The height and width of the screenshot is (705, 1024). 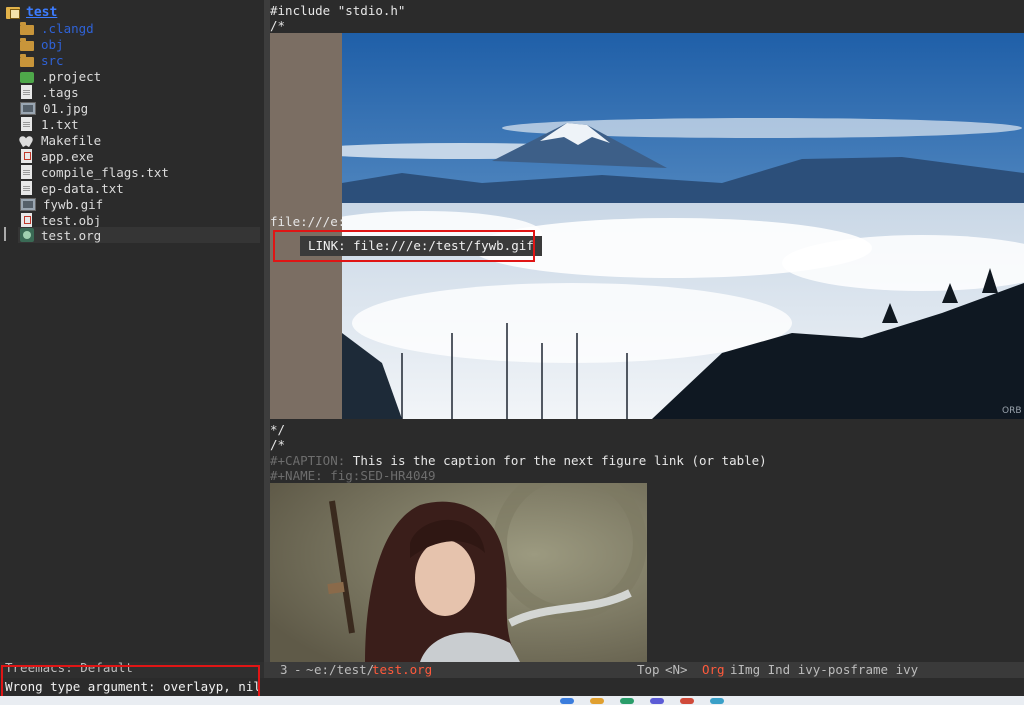 What do you see at coordinates (308, 460) in the screenshot?
I see `caption-keyword: #+CAPTION:` at bounding box center [308, 460].